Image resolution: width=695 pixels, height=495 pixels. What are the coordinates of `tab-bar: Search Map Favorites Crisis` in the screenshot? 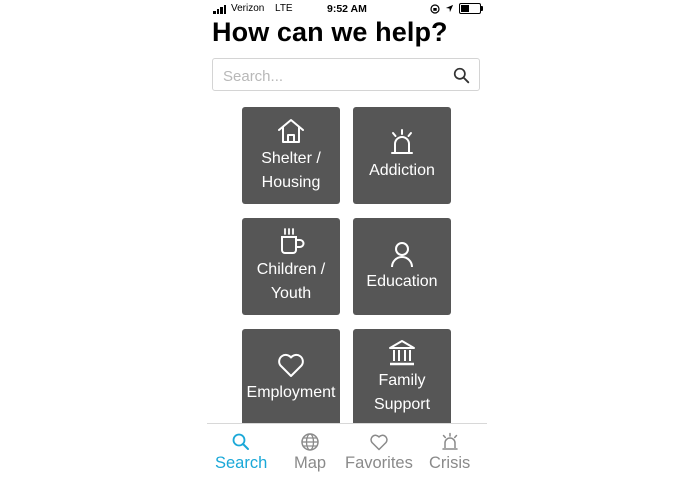 It's located at (347, 459).